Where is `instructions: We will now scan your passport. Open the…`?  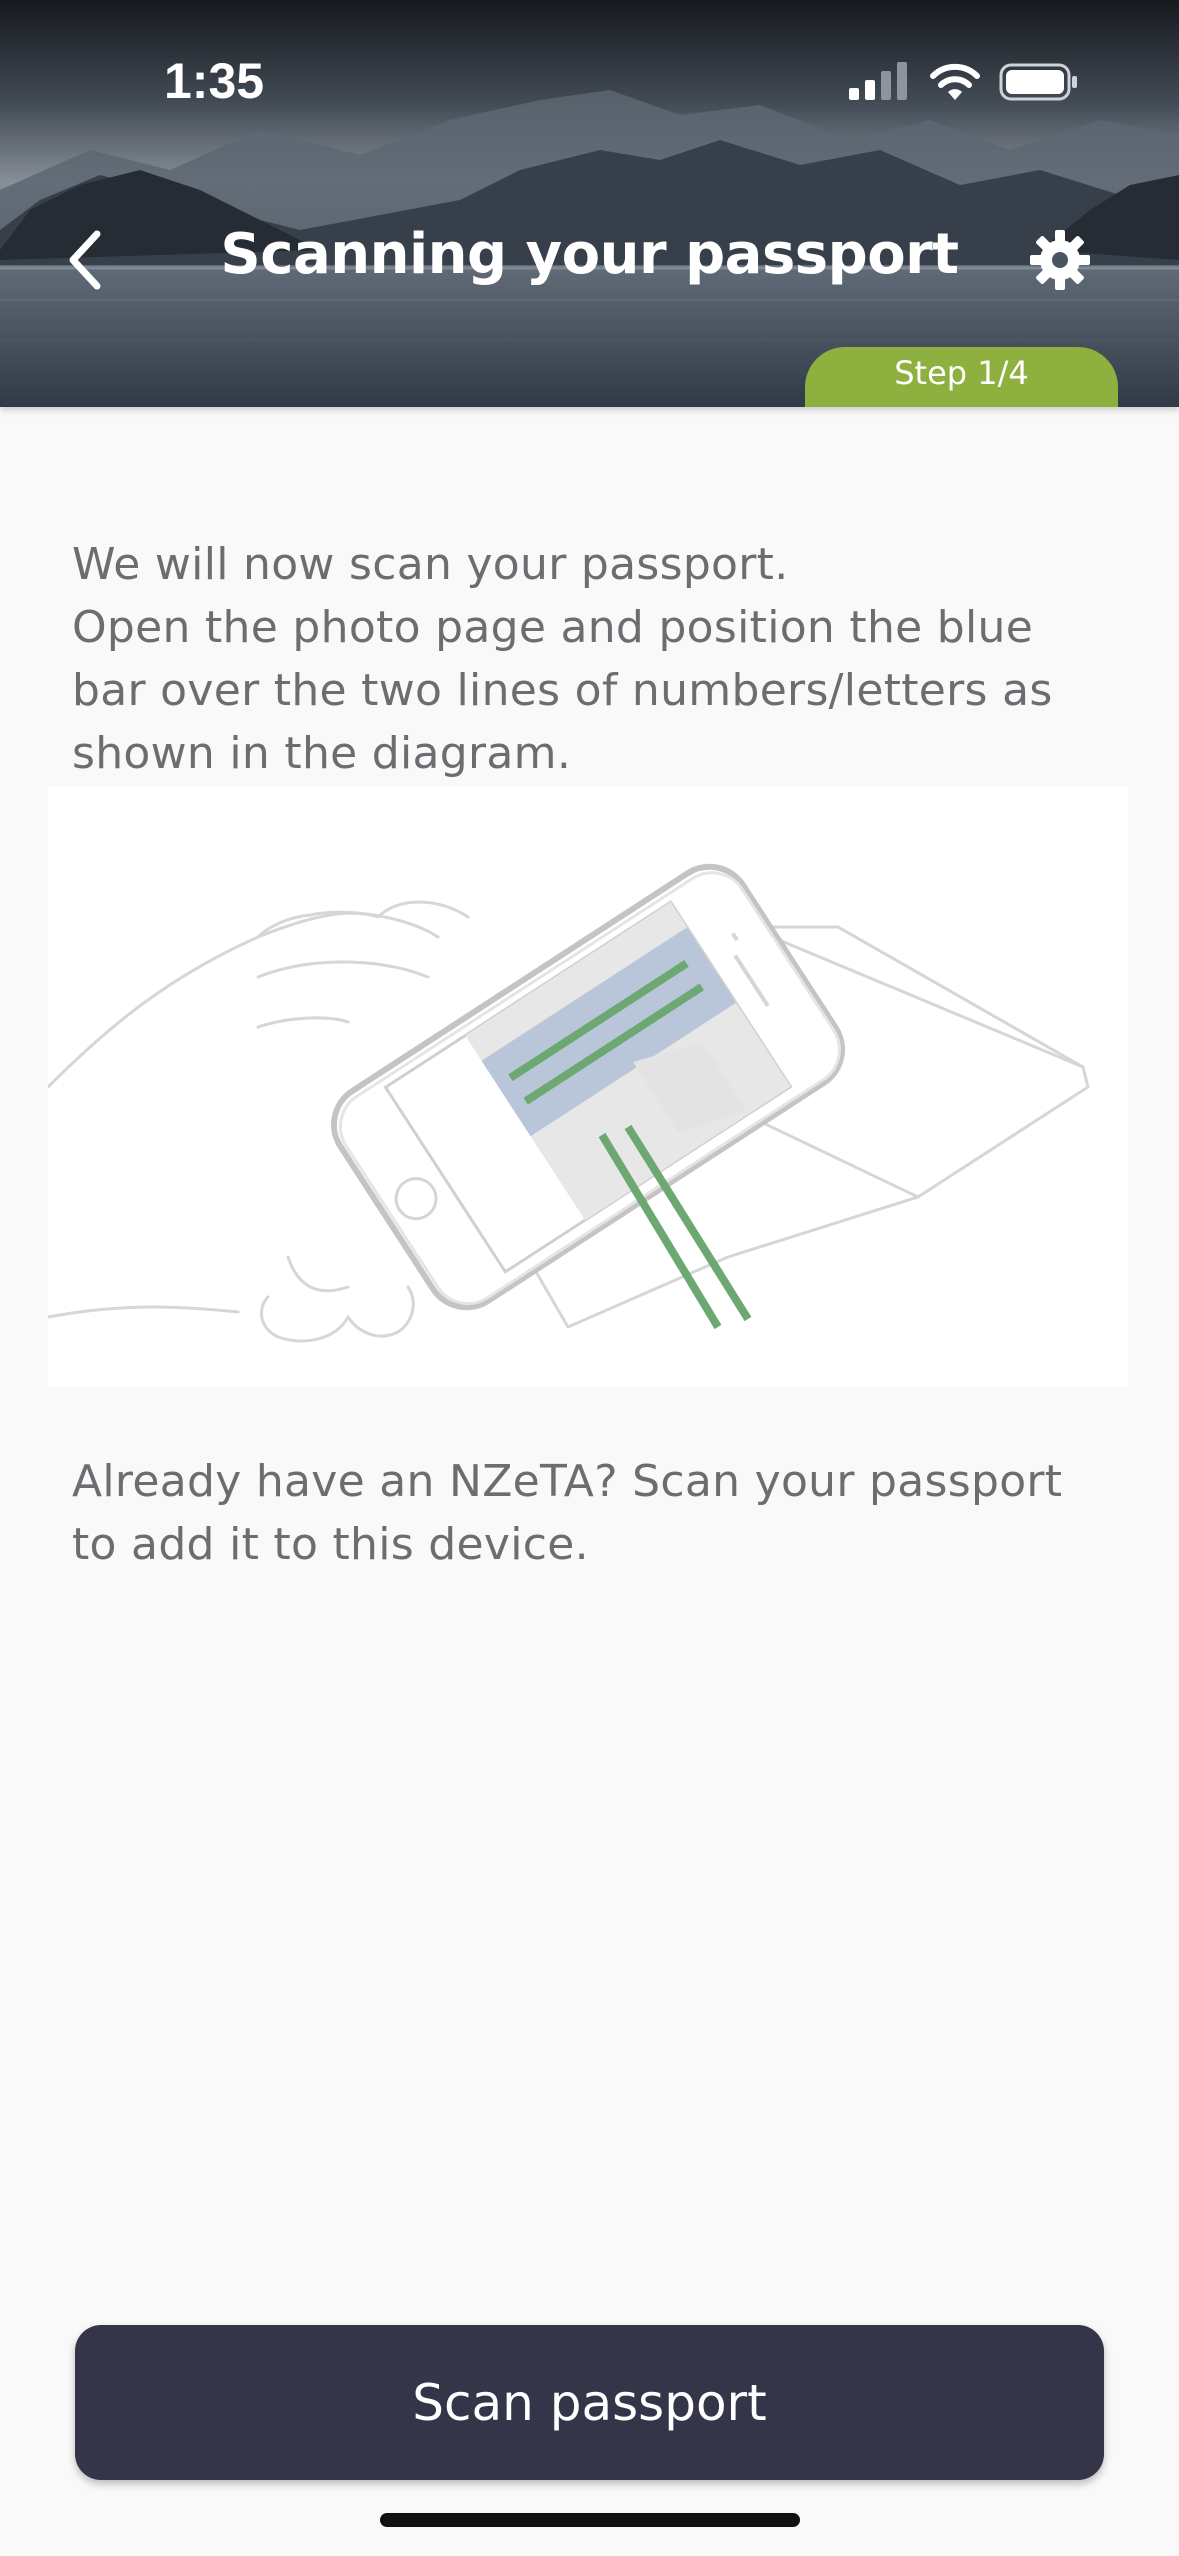
instructions: We will now scan your passport. Open the… is located at coordinates (592, 659).